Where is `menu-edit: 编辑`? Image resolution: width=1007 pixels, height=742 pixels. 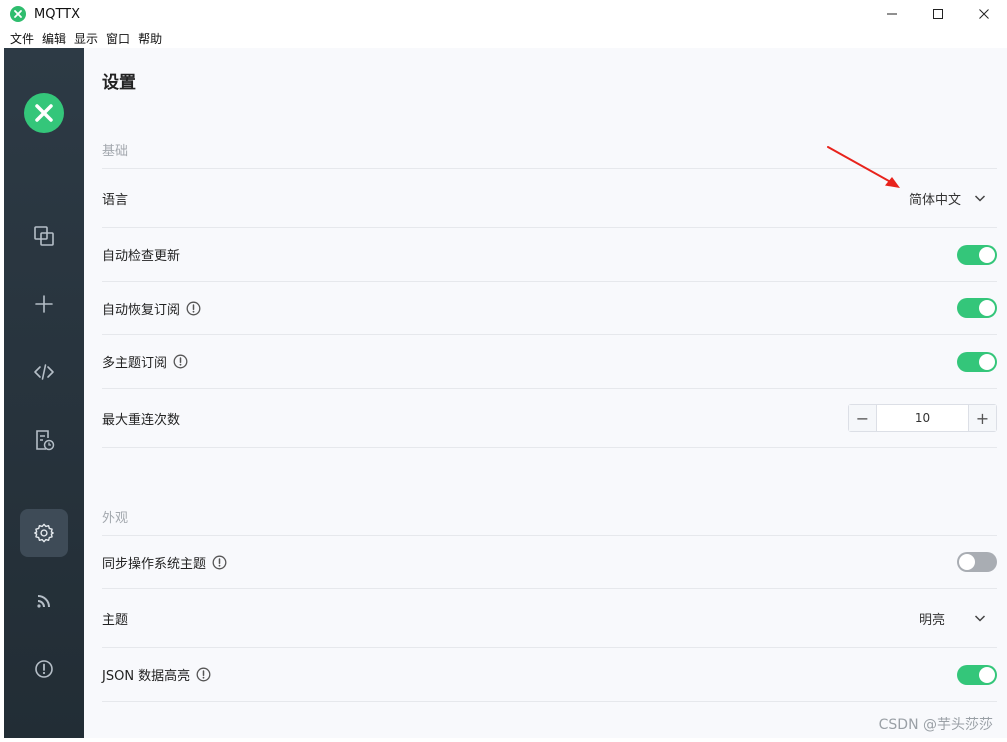 menu-edit: 编辑 is located at coordinates (54, 38).